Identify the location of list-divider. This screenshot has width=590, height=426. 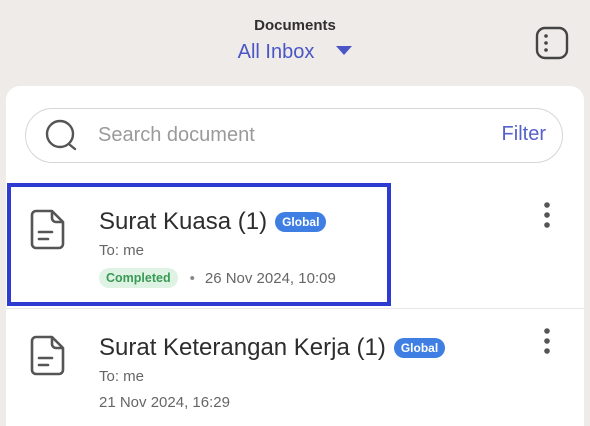
(295, 308).